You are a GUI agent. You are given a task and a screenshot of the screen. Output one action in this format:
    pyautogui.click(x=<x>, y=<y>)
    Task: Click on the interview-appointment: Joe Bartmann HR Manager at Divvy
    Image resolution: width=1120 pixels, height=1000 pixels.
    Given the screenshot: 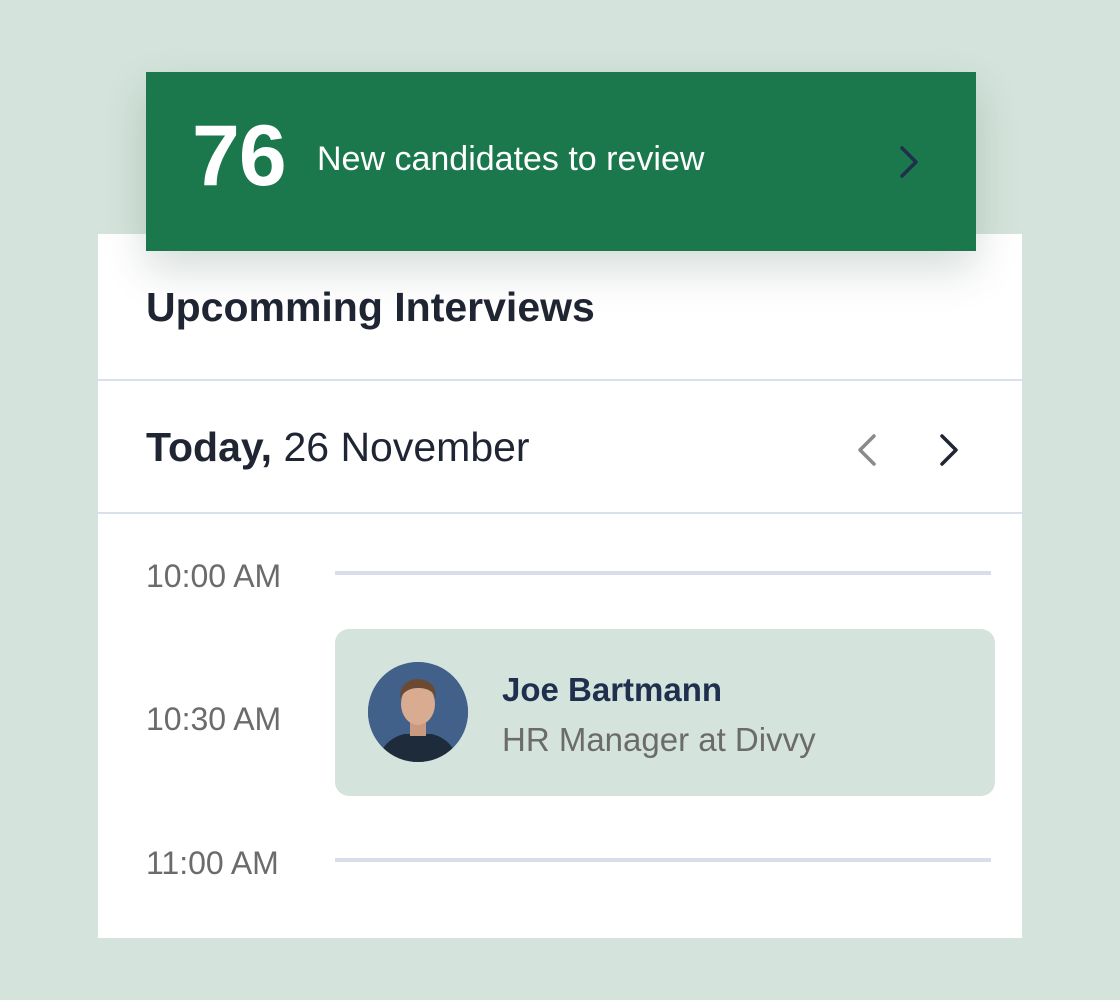 What is the action you would take?
    pyautogui.click(x=665, y=712)
    